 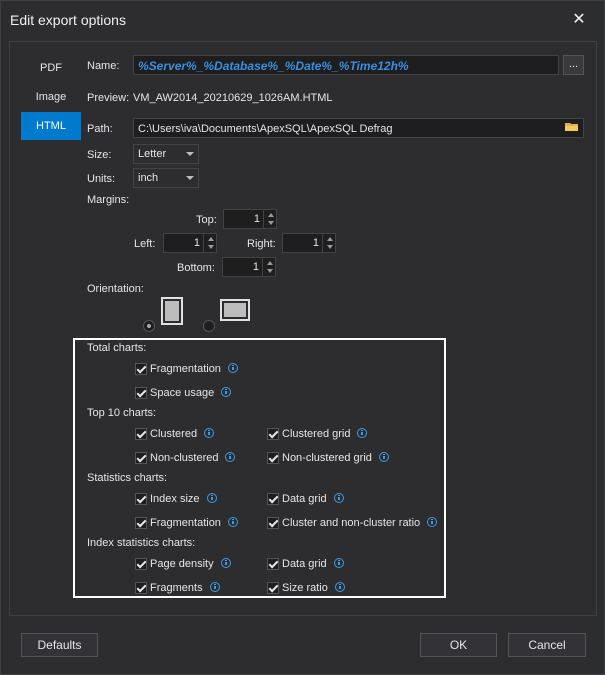 What do you see at coordinates (458, 645) in the screenshot?
I see `ok-button: OK` at bounding box center [458, 645].